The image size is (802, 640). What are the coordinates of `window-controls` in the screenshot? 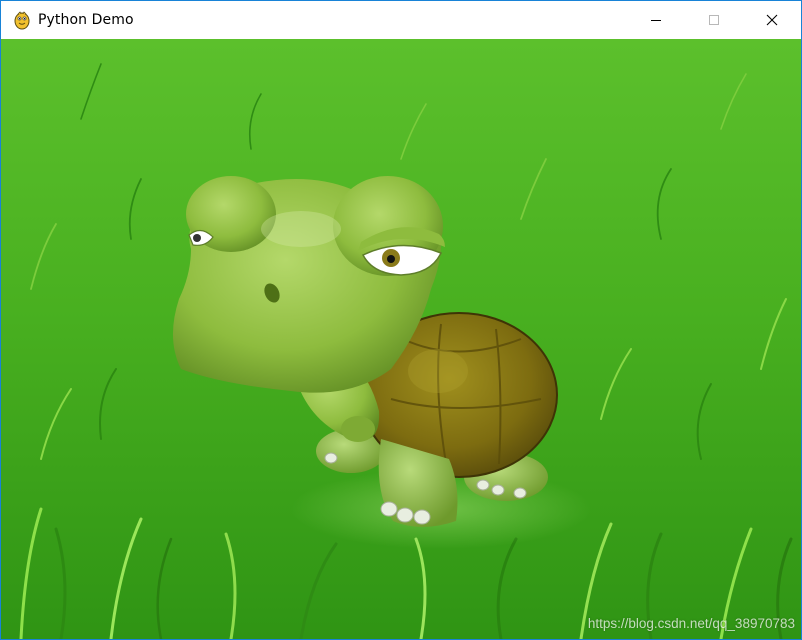 It's located at (714, 20).